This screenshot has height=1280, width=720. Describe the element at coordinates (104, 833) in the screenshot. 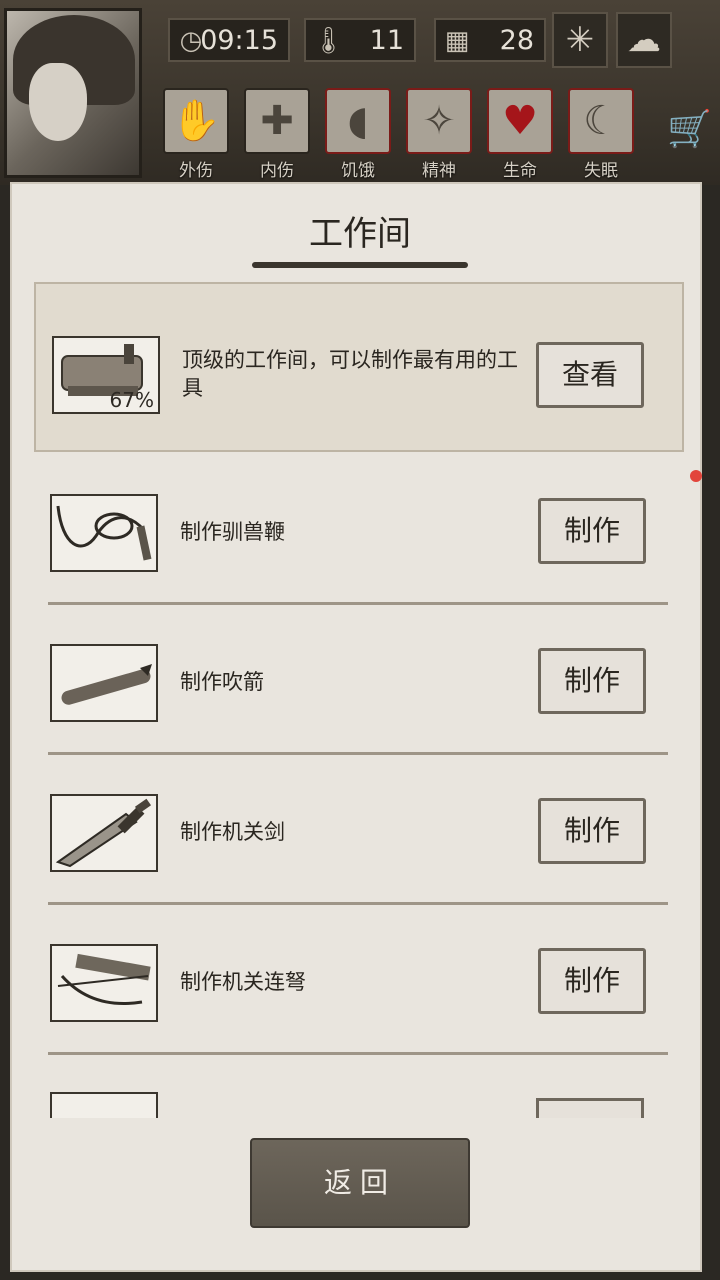

I see `sword-icon` at that location.